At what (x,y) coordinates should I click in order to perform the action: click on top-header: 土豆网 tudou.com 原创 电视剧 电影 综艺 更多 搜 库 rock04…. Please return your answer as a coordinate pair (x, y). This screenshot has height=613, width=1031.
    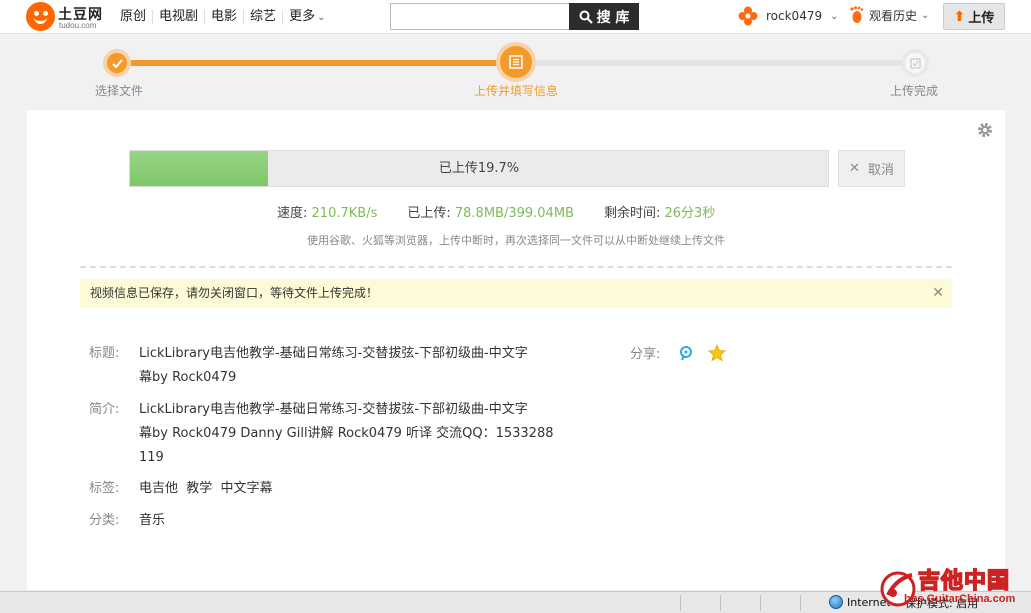
    Looking at the image, I should click on (515, 17).